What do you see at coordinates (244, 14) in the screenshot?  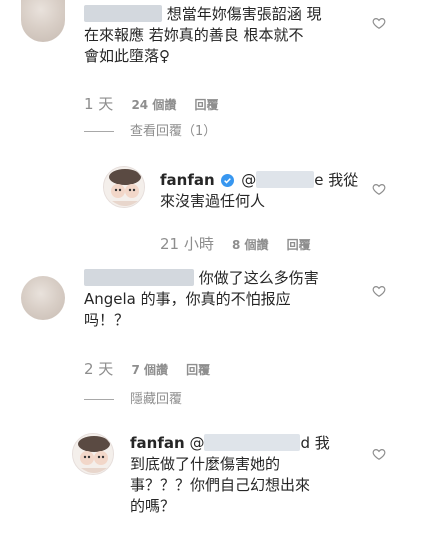 I see `comment-line-1: 想當年妳傷害張韶涵 現` at bounding box center [244, 14].